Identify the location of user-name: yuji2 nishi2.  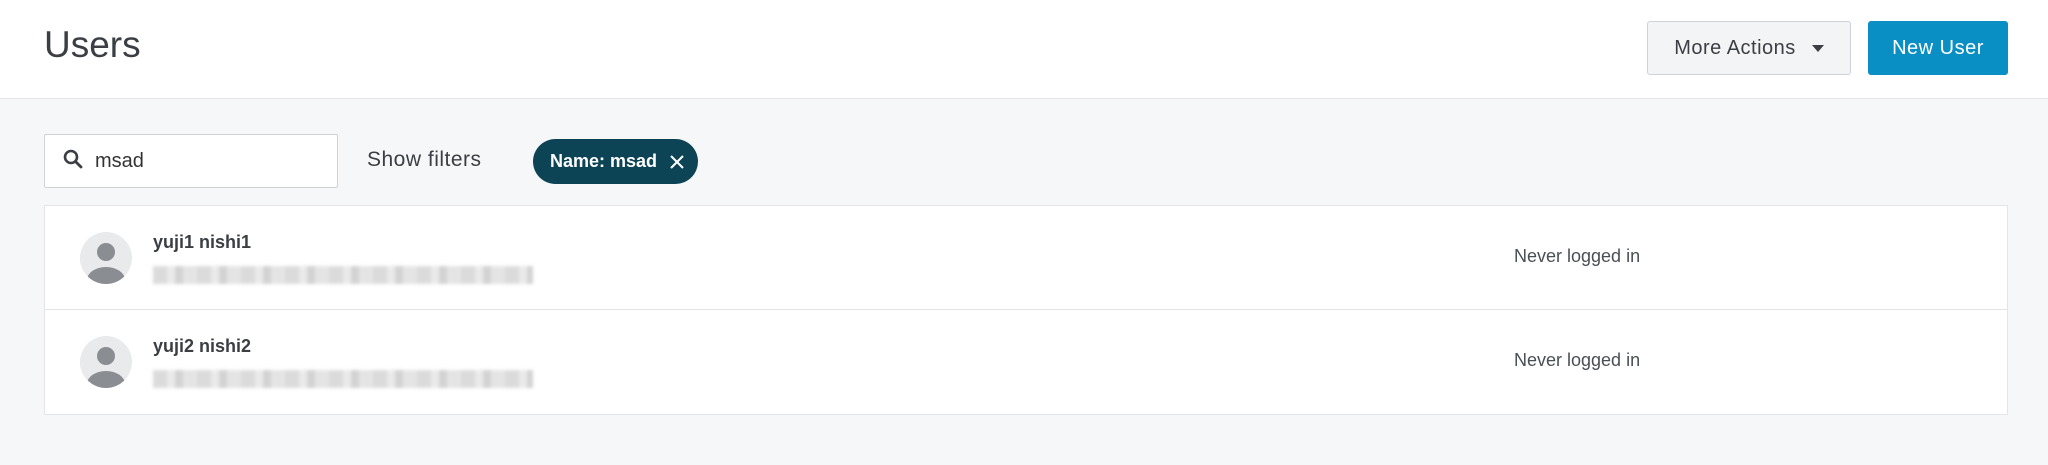
(202, 346).